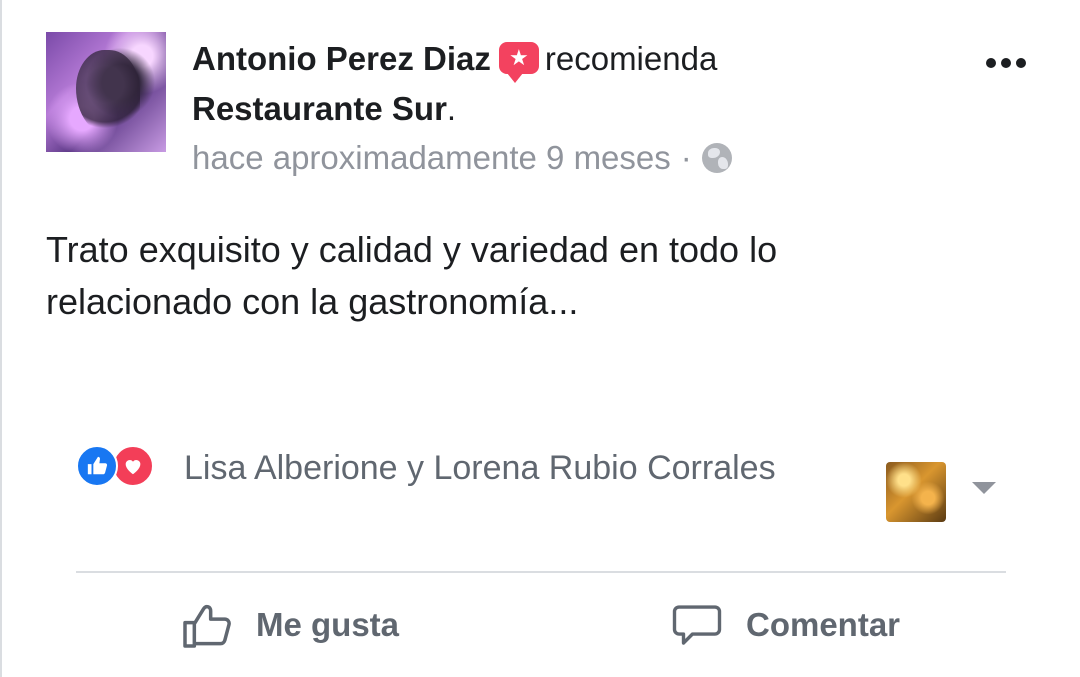 The image size is (1080, 677). Describe the element at coordinates (97, 466) in the screenshot. I see `like-reaction-icon` at that location.